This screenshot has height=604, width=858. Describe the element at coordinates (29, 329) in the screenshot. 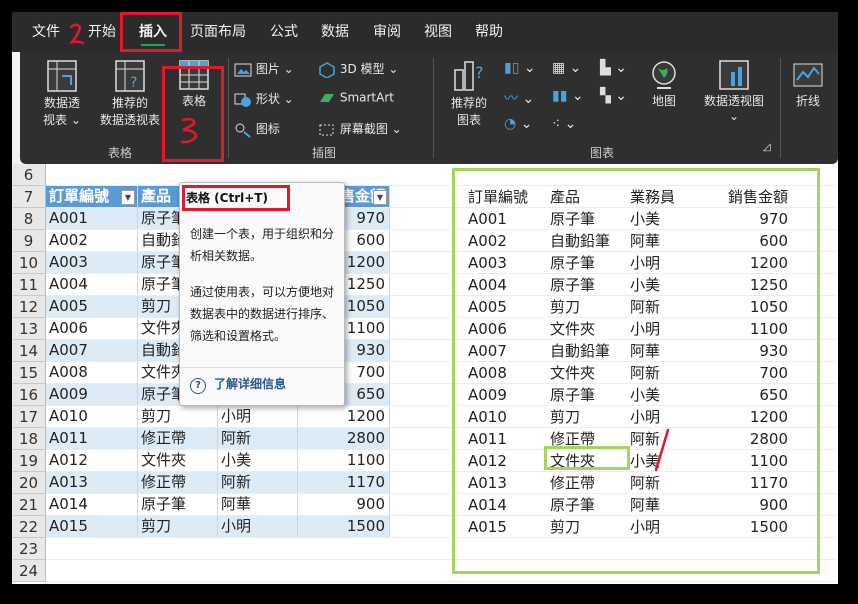

I see `row-header: 13` at that location.